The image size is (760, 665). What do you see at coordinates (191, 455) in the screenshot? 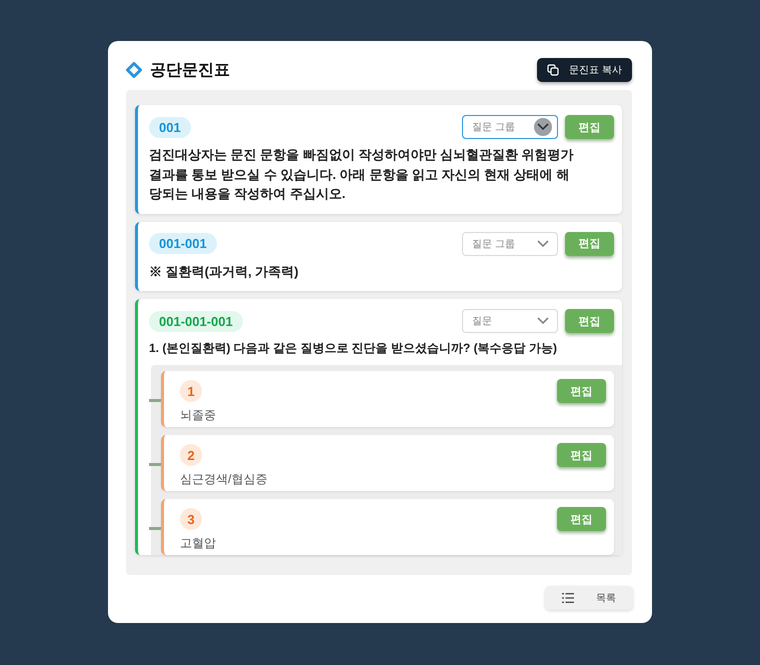
I see `option-number: 2` at bounding box center [191, 455].